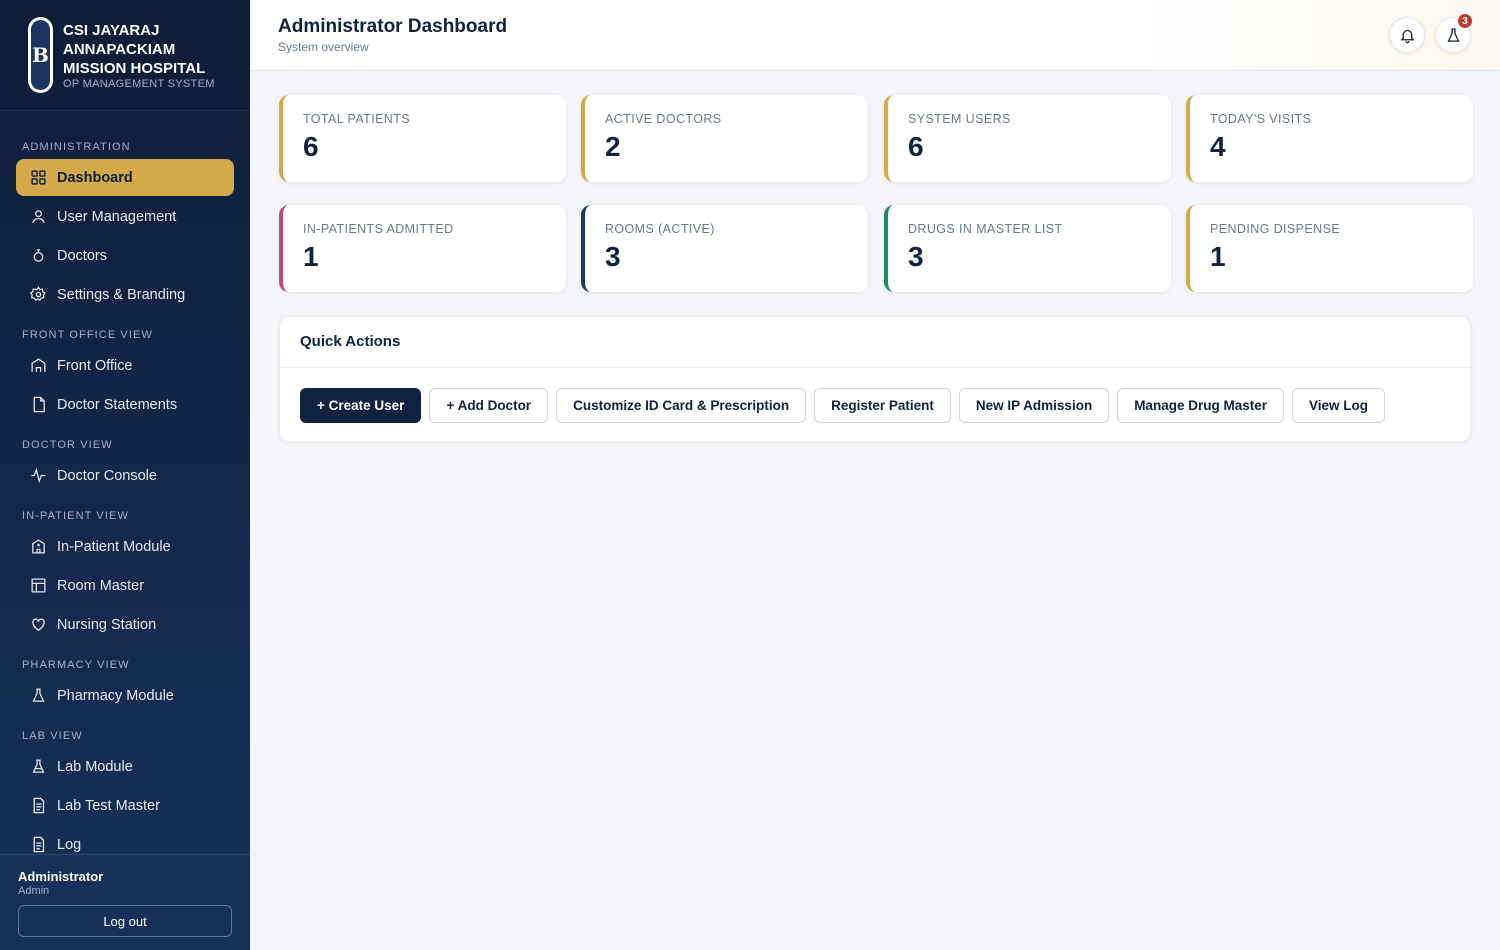  What do you see at coordinates (75, 516) in the screenshot?
I see `nav-section-in-patient: IN-PATIENT VIEW` at bounding box center [75, 516].